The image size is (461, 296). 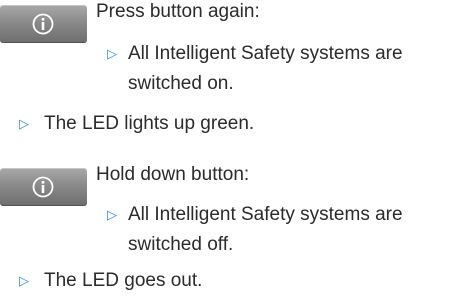 I want to click on instruction-hold-button: Hold down button:, so click(x=173, y=174).